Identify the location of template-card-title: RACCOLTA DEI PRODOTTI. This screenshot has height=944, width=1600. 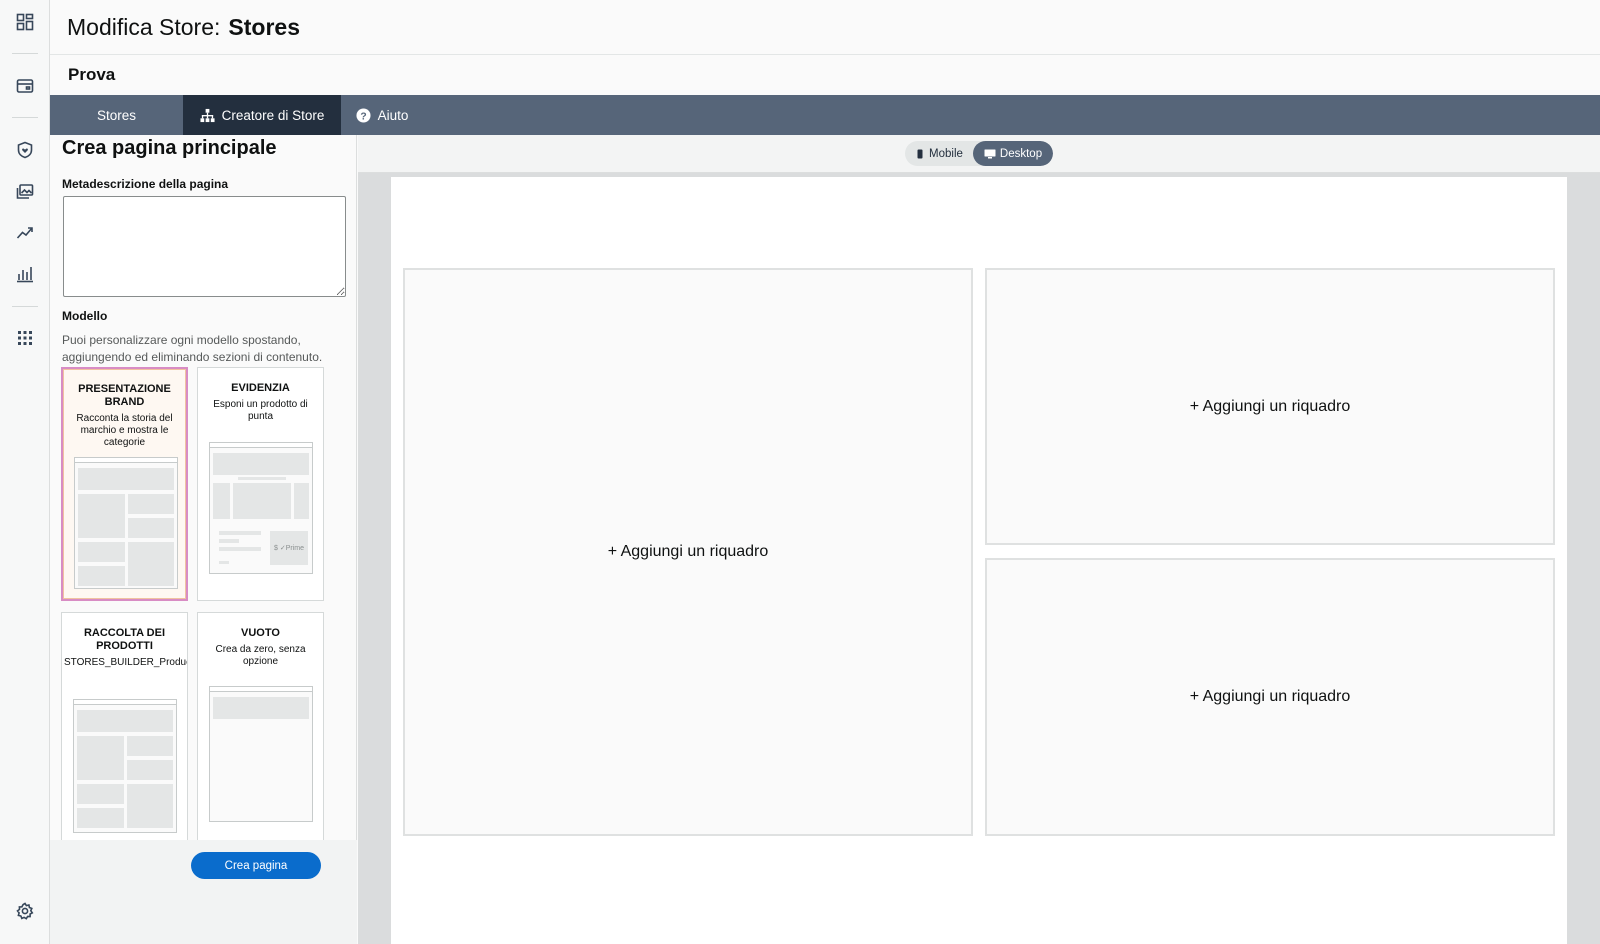
(124, 639).